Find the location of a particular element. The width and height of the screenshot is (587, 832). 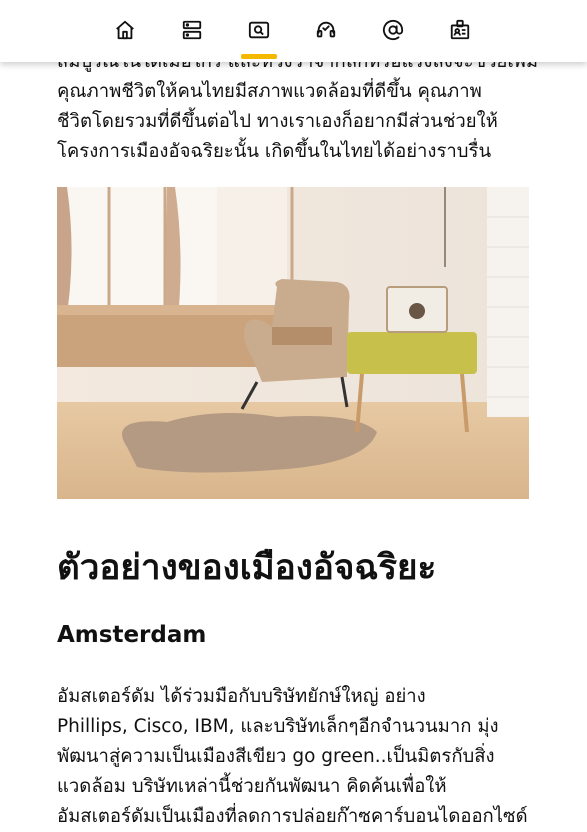

support-headset-icon is located at coordinates (326, 29).